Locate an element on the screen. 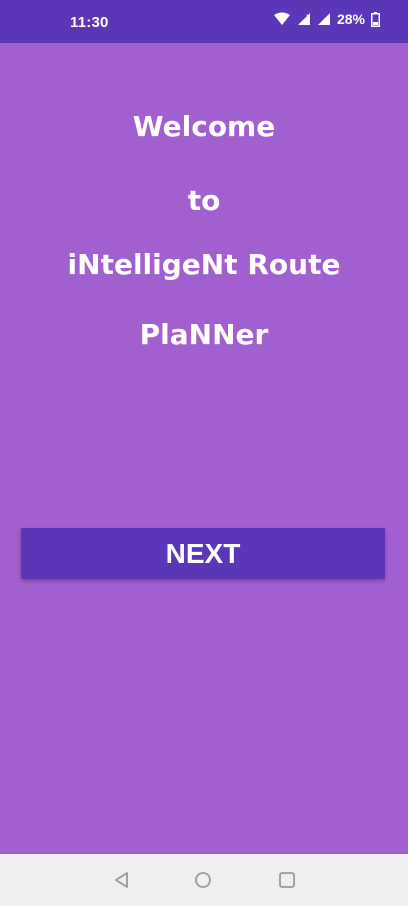  status-icons: x 28% is located at coordinates (326, 19).